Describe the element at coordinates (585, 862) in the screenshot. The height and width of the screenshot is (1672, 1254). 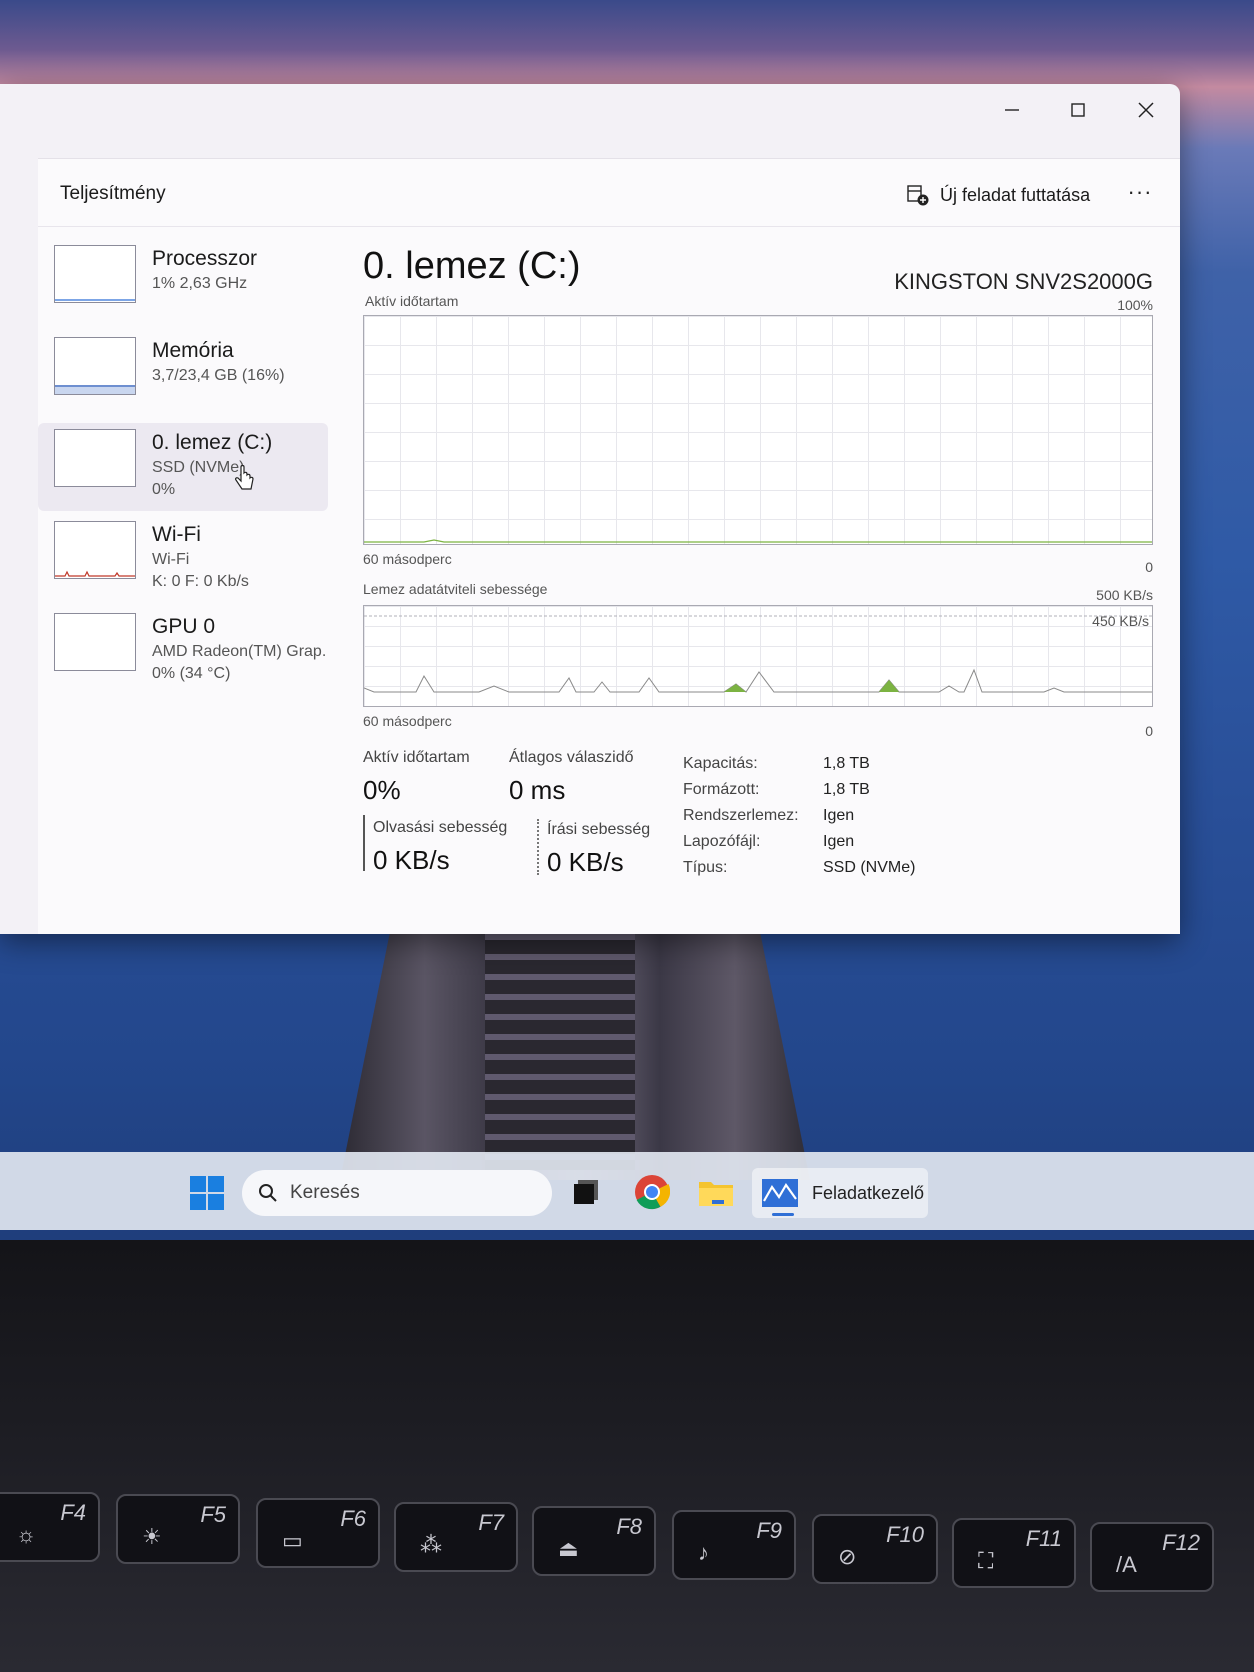
I see `write-speed-value: 0 KB/s` at that location.